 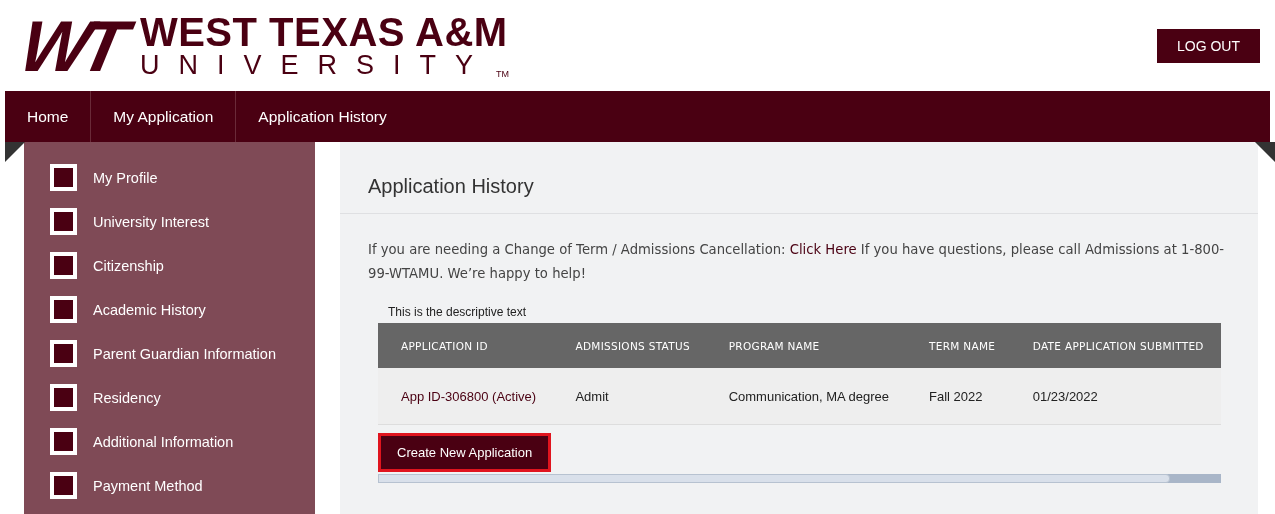 I want to click on sidebar-item: Payment Method, so click(x=148, y=485).